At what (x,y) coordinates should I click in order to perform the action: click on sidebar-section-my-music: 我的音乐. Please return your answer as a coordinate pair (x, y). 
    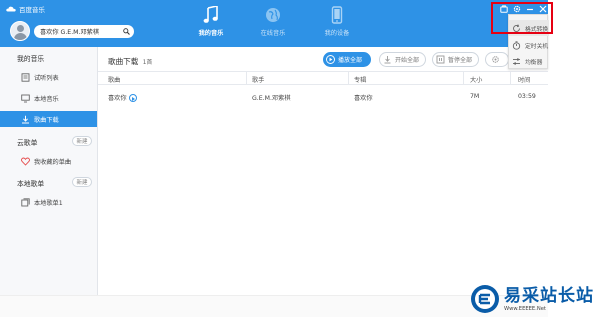
    Looking at the image, I should click on (31, 59).